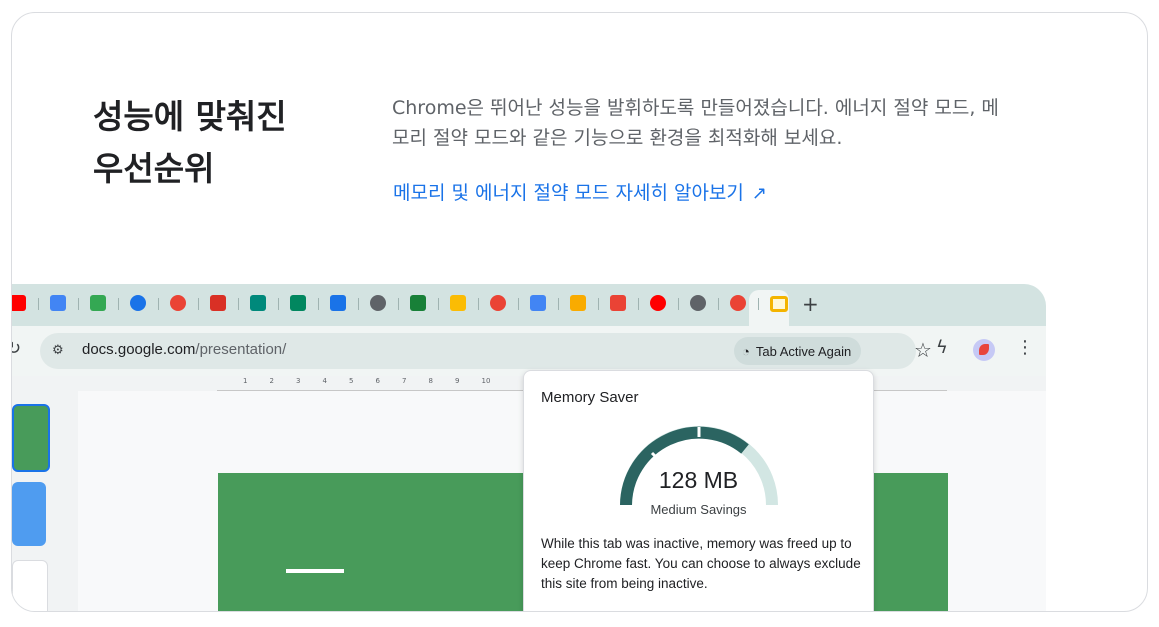 This screenshot has height=627, width=1159. I want to click on new-tab-button: +, so click(810, 304).